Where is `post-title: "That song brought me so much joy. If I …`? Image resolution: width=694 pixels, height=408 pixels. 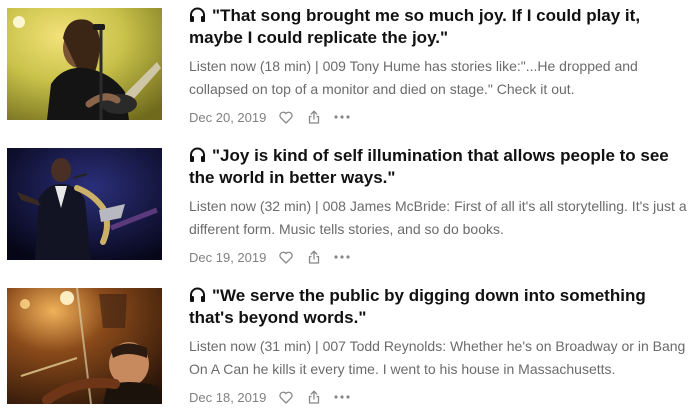
post-title: "That song brought me so much joy. If I … is located at coordinates (415, 26).